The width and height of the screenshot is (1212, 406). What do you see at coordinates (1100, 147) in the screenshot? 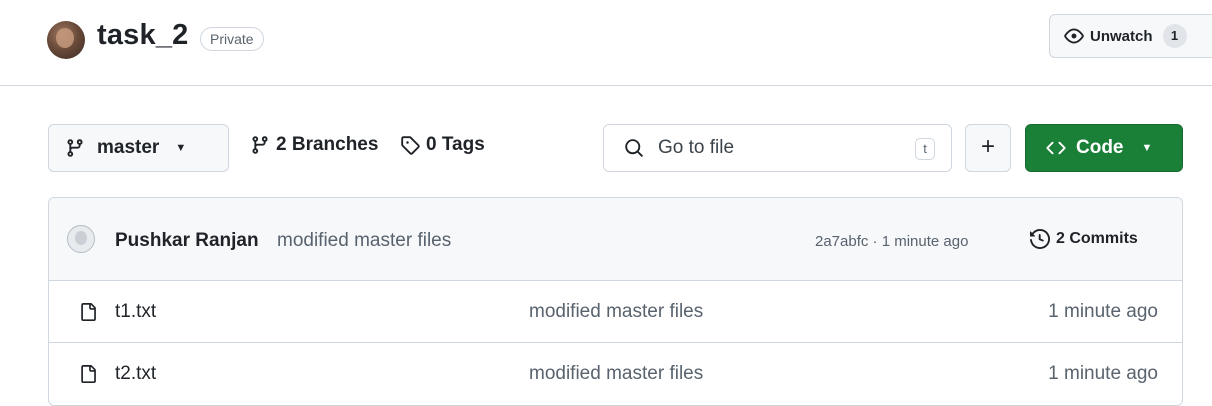
I see `code-label: Code` at bounding box center [1100, 147].